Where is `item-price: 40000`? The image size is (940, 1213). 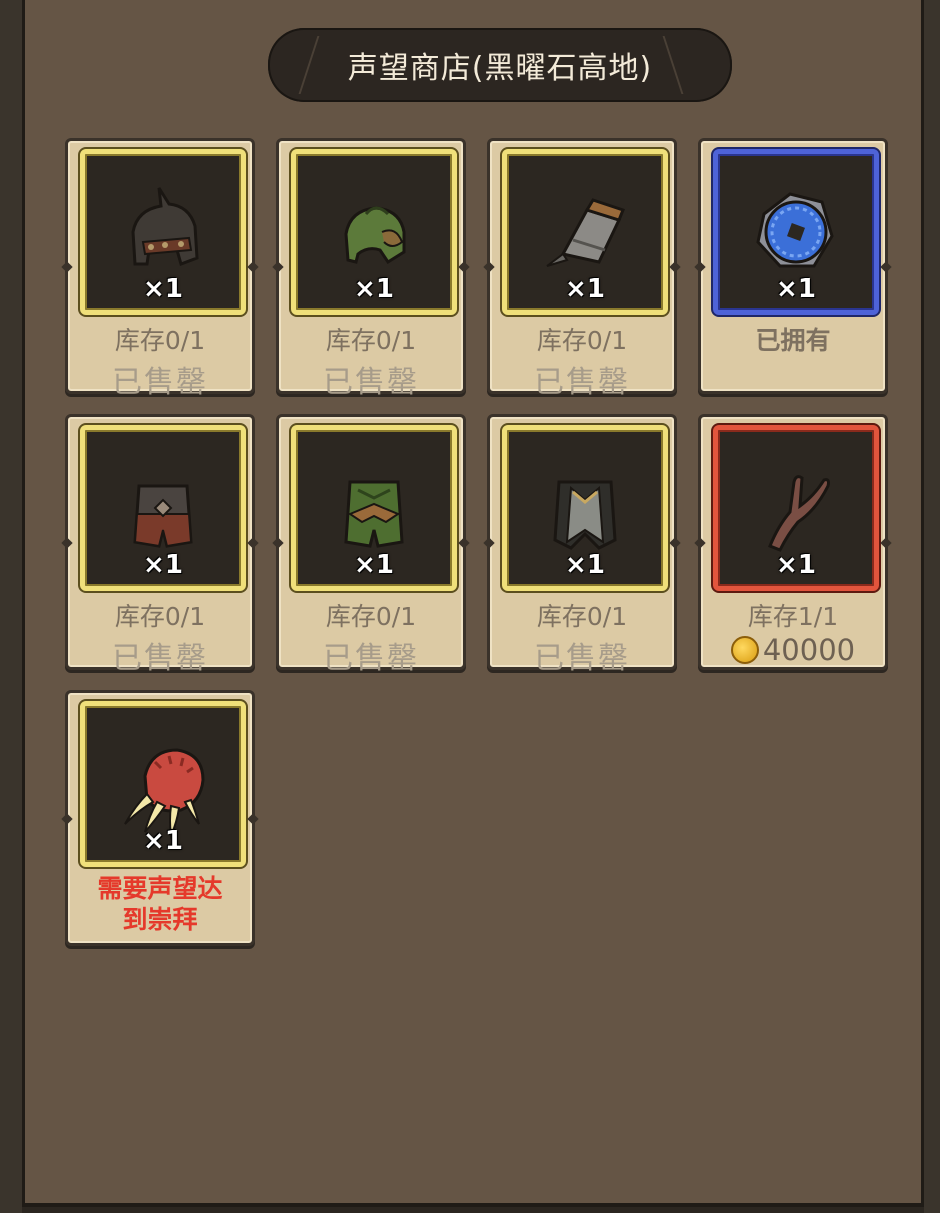
item-price: 40000 is located at coordinates (793, 650).